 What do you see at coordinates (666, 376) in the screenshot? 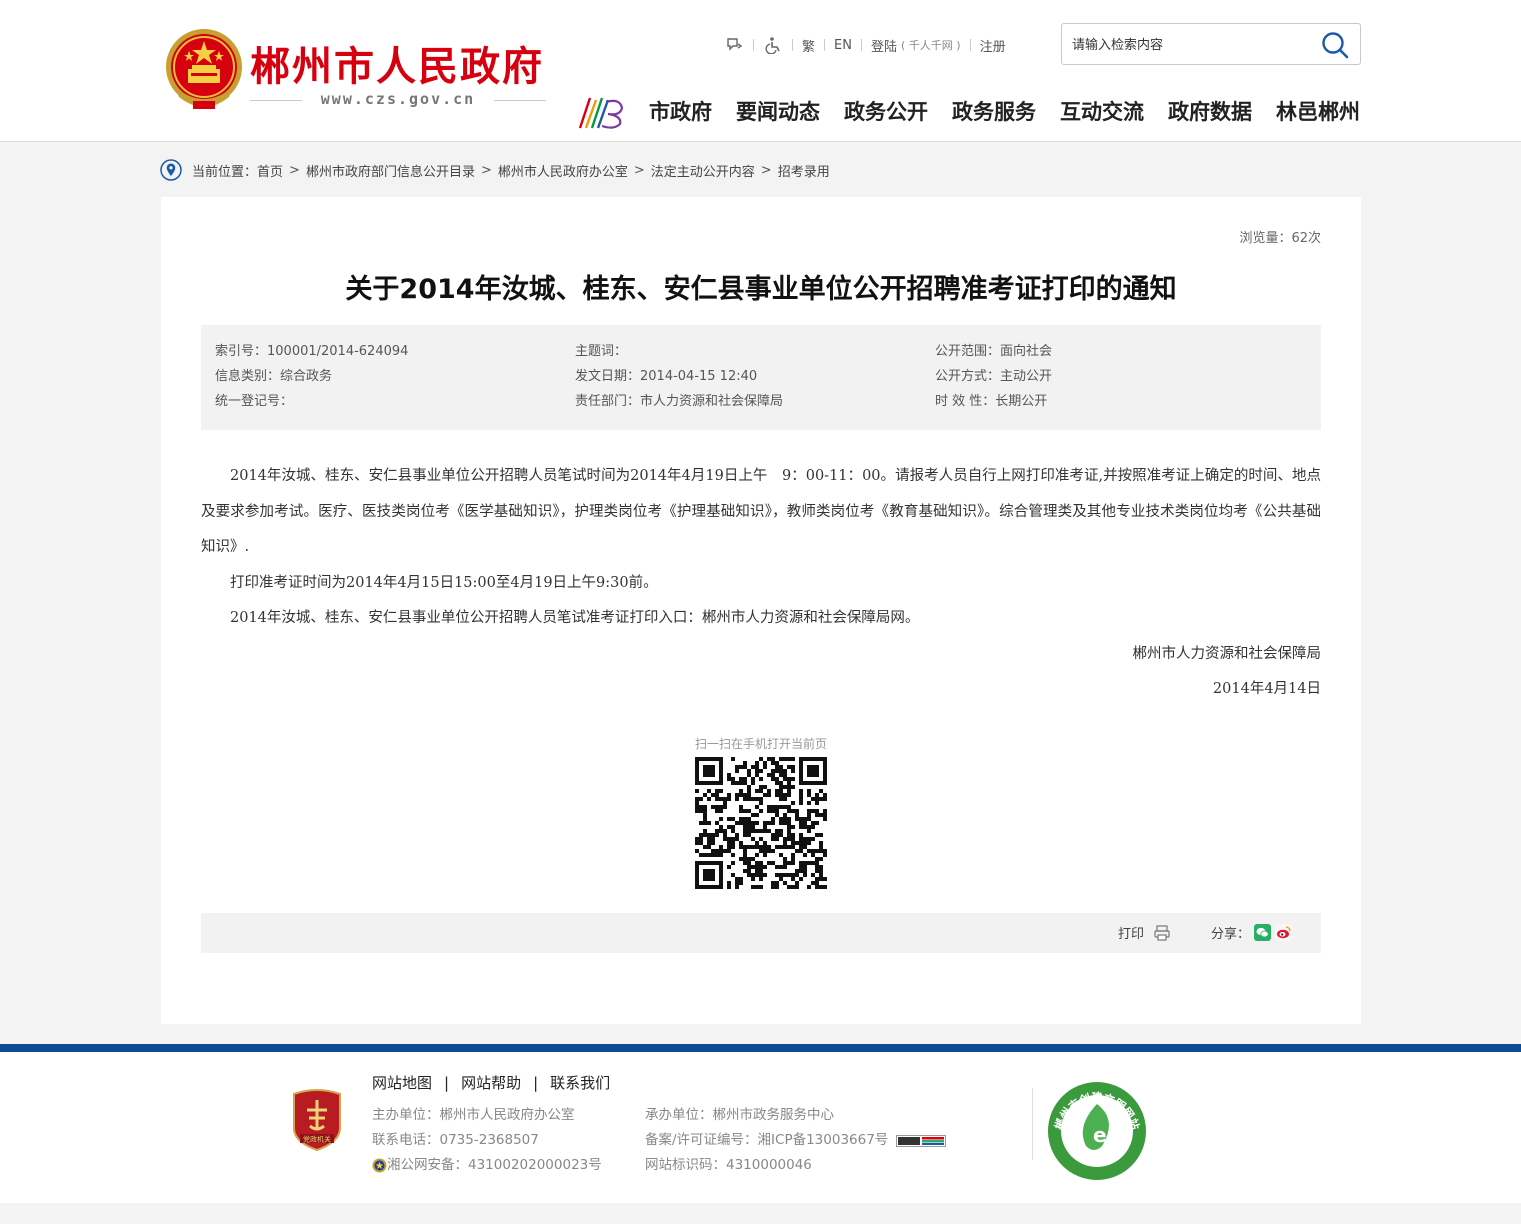
I see `meta-date: 发文日期：2014-04-15 12:40` at bounding box center [666, 376].